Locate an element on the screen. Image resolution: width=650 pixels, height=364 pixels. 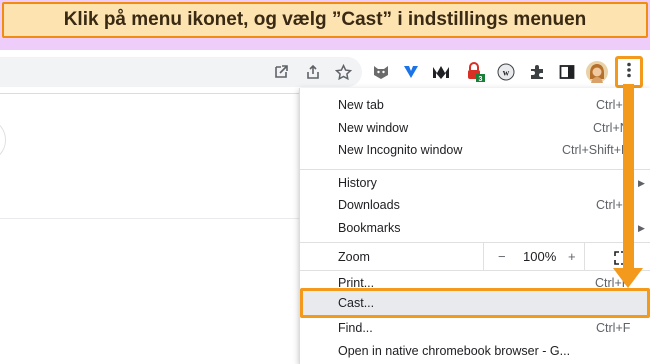
kebab-menu-icon is located at coordinates (629, 72).